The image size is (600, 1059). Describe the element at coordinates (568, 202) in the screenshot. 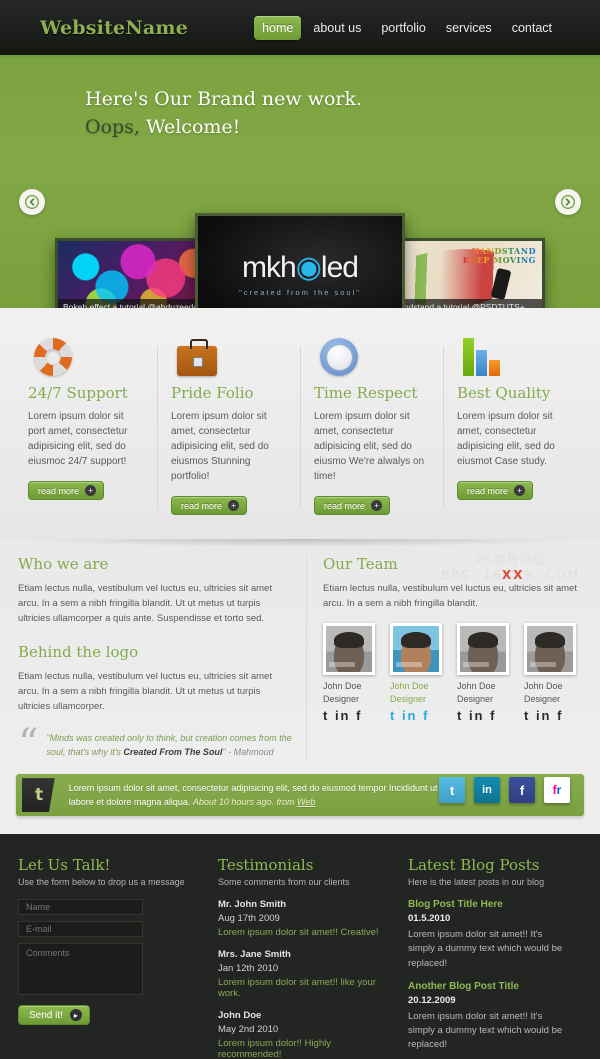

I see `slider-next-button` at that location.